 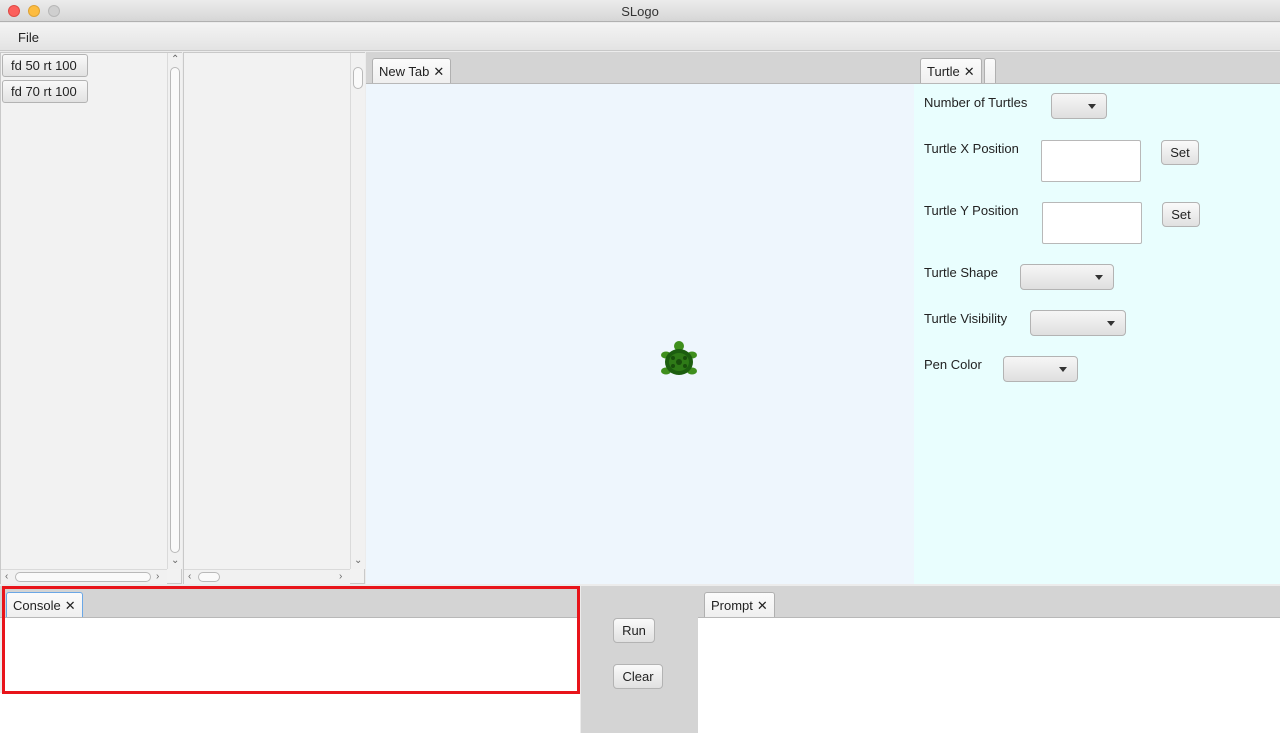 I want to click on title-bar: SLogo, so click(x=640, y=11).